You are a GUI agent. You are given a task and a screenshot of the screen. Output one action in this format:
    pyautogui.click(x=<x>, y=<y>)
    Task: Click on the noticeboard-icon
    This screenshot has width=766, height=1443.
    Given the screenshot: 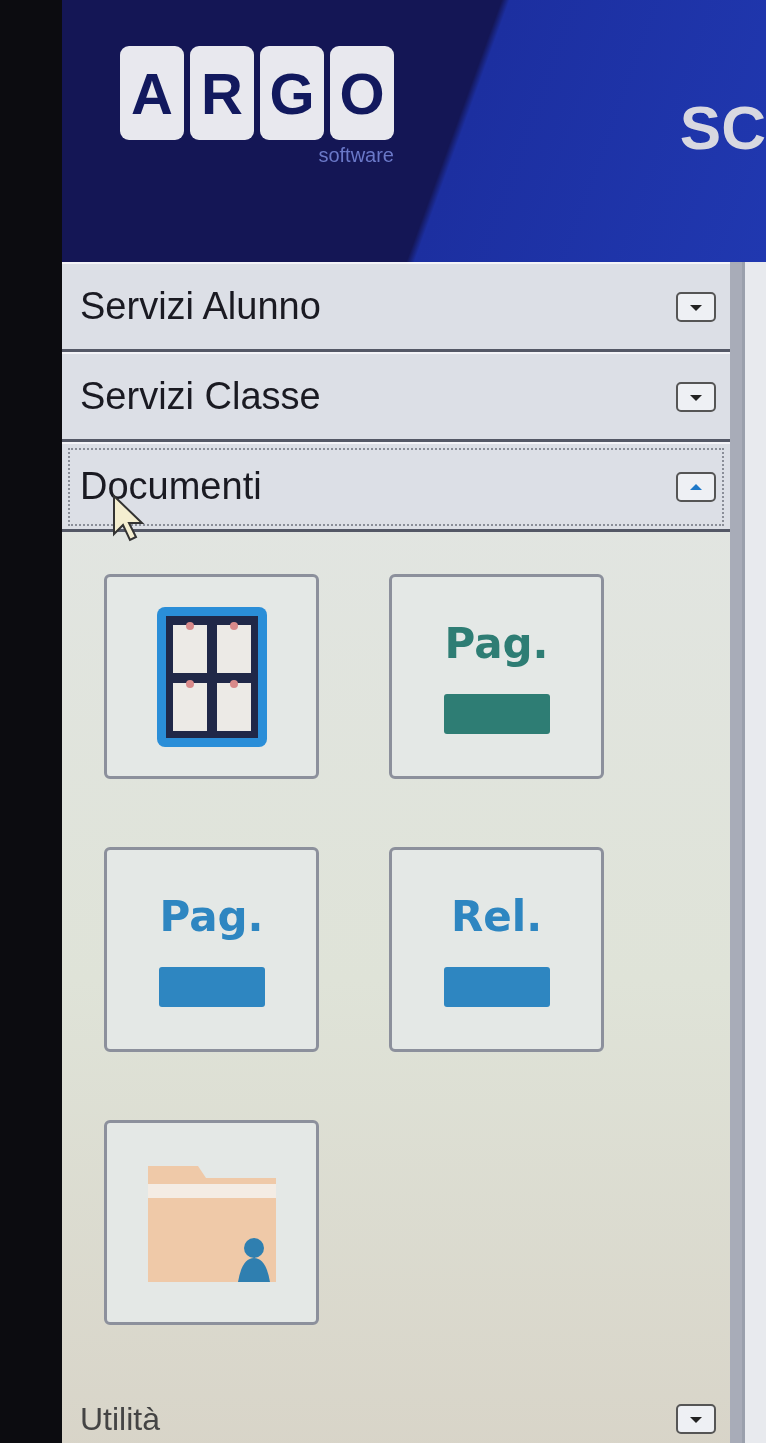 What is the action you would take?
    pyautogui.click(x=211, y=676)
    